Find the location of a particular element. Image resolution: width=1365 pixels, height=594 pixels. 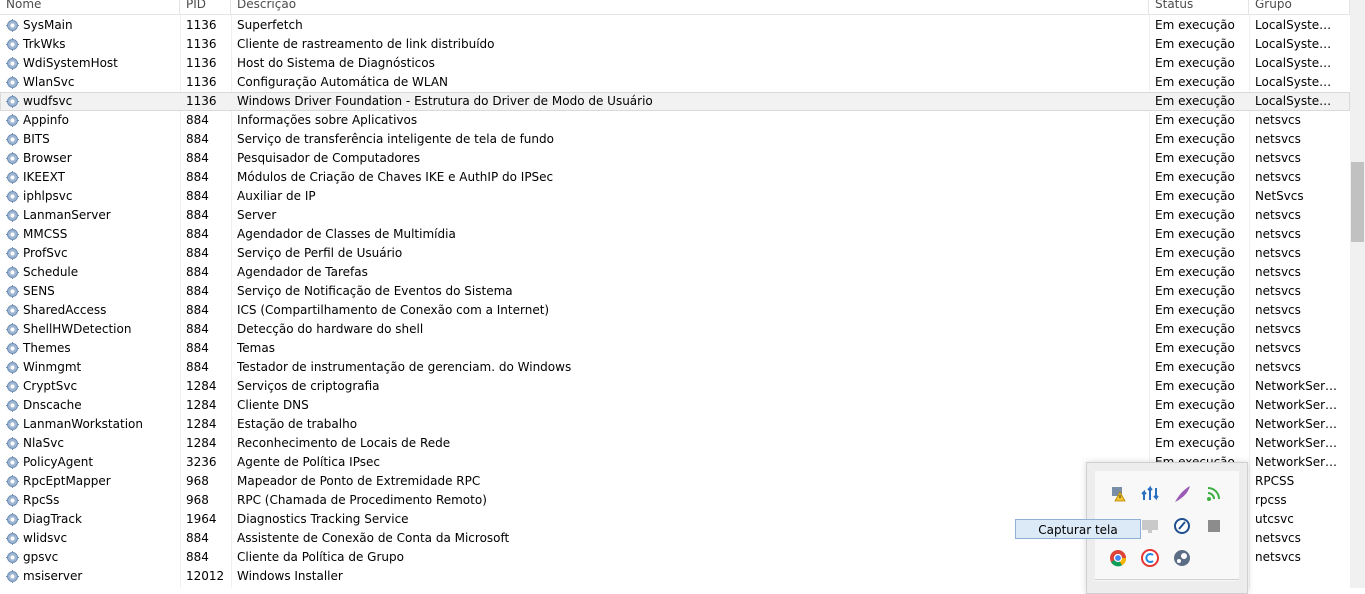

scrollbar-thumb is located at coordinates (1357, 202).